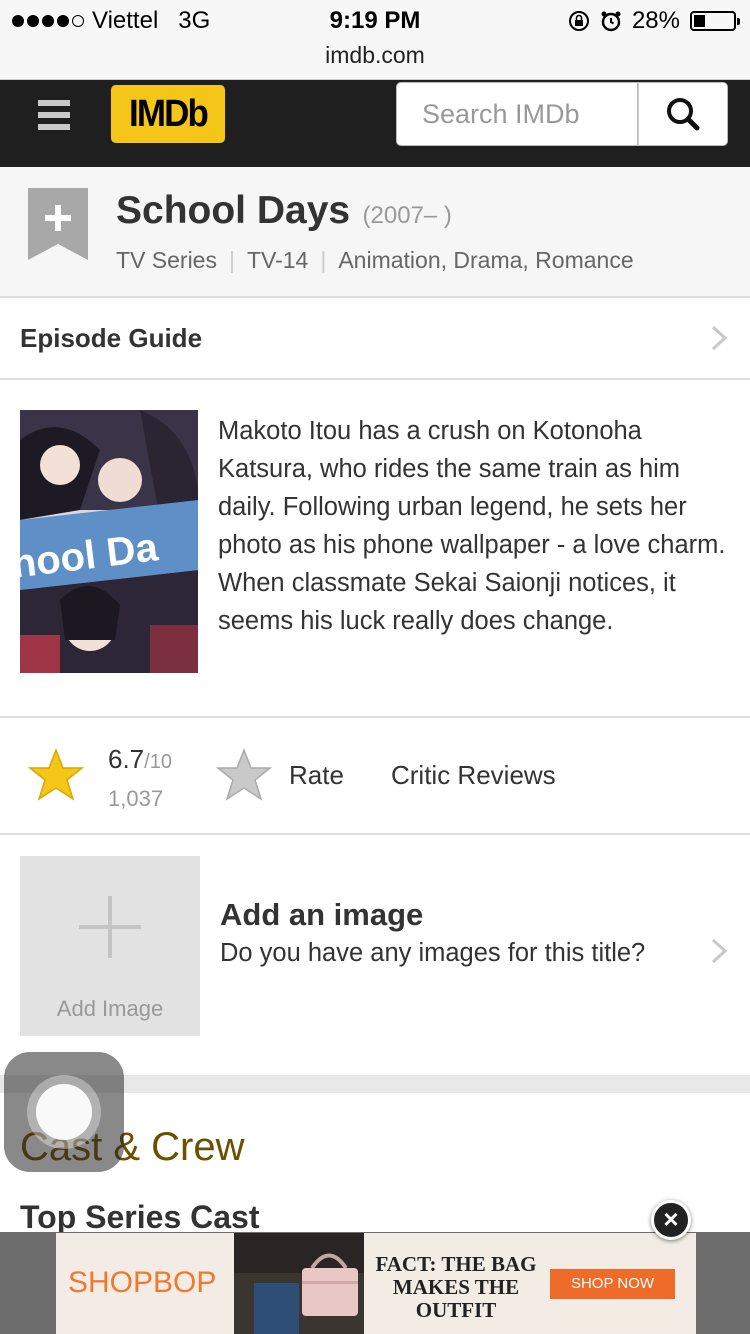 The image size is (750, 1334). Describe the element at coordinates (611, 21) in the screenshot. I see `alarm-icon` at that location.